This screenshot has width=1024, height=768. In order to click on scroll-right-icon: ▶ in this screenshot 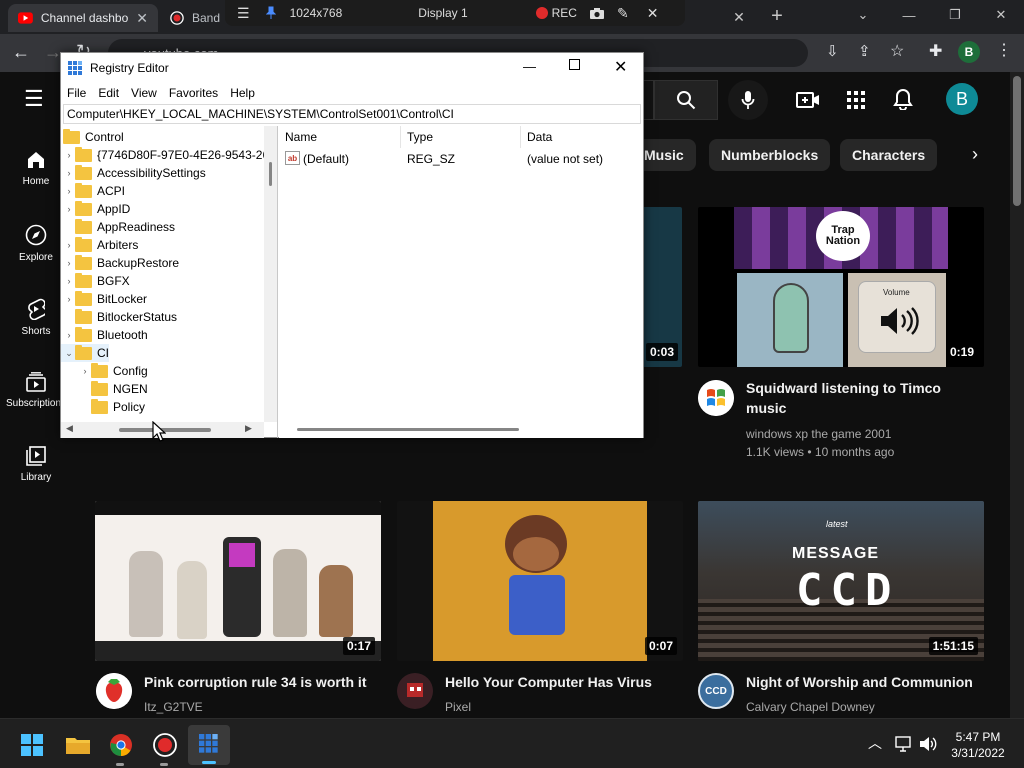, I will do `click(248, 428)`.